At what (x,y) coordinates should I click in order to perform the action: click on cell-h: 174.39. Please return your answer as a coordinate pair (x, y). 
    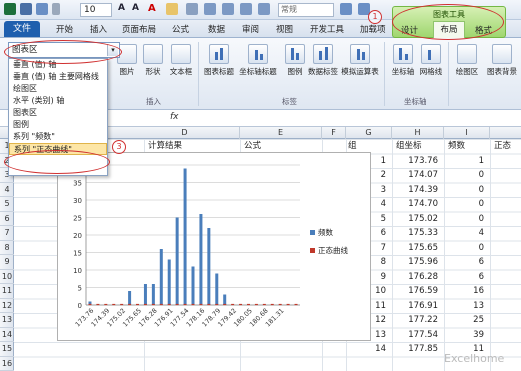
    Looking at the image, I should click on (415, 190).